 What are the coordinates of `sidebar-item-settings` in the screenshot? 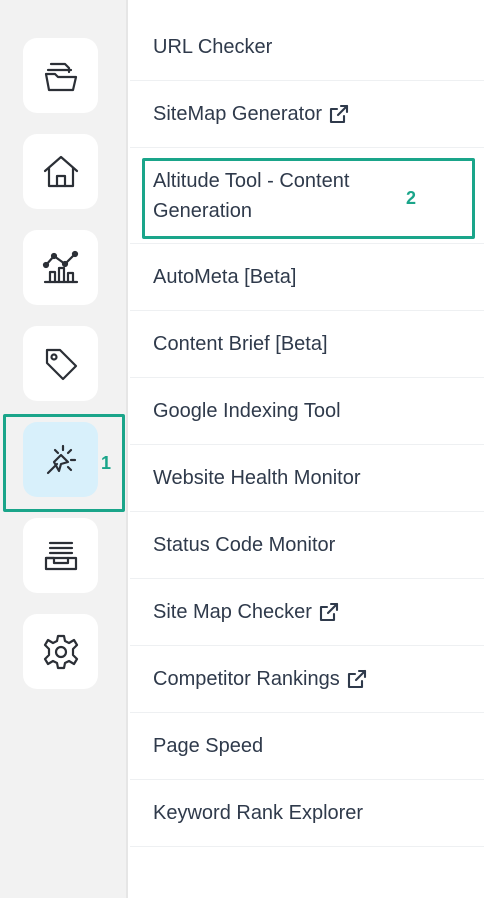 It's located at (60, 651).